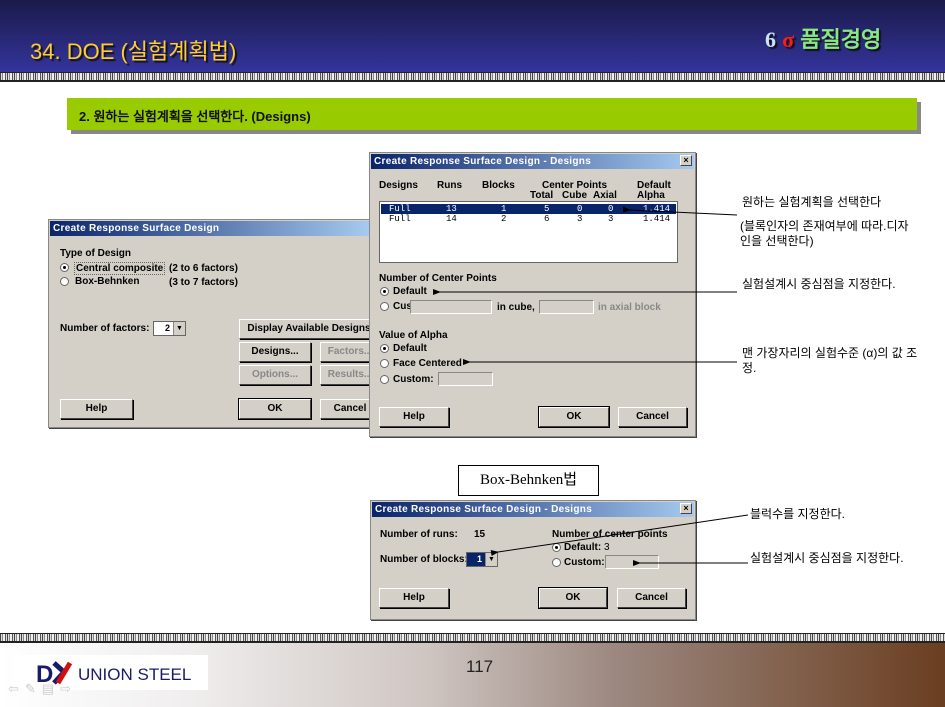  Describe the element at coordinates (42, 689) in the screenshot. I see `slide-nav-icons: ⇦✎▤⇨` at that location.